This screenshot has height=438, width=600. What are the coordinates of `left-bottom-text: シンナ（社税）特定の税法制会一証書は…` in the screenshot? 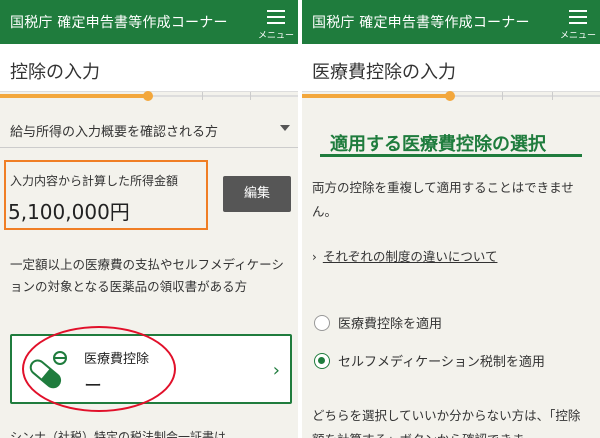 It's located at (124, 434).